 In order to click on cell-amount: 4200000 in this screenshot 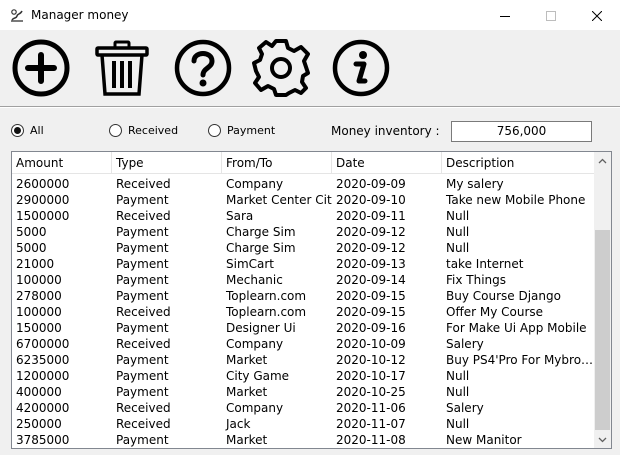, I will do `click(43, 408)`.